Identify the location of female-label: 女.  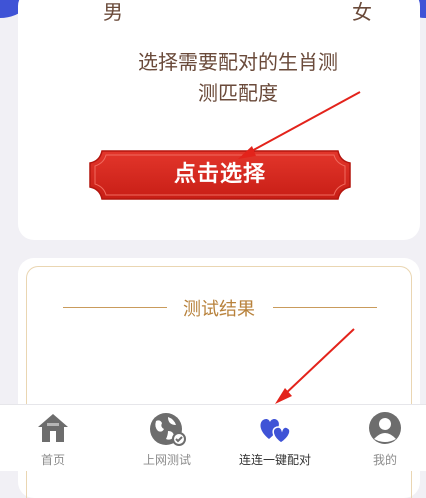
(362, 12).